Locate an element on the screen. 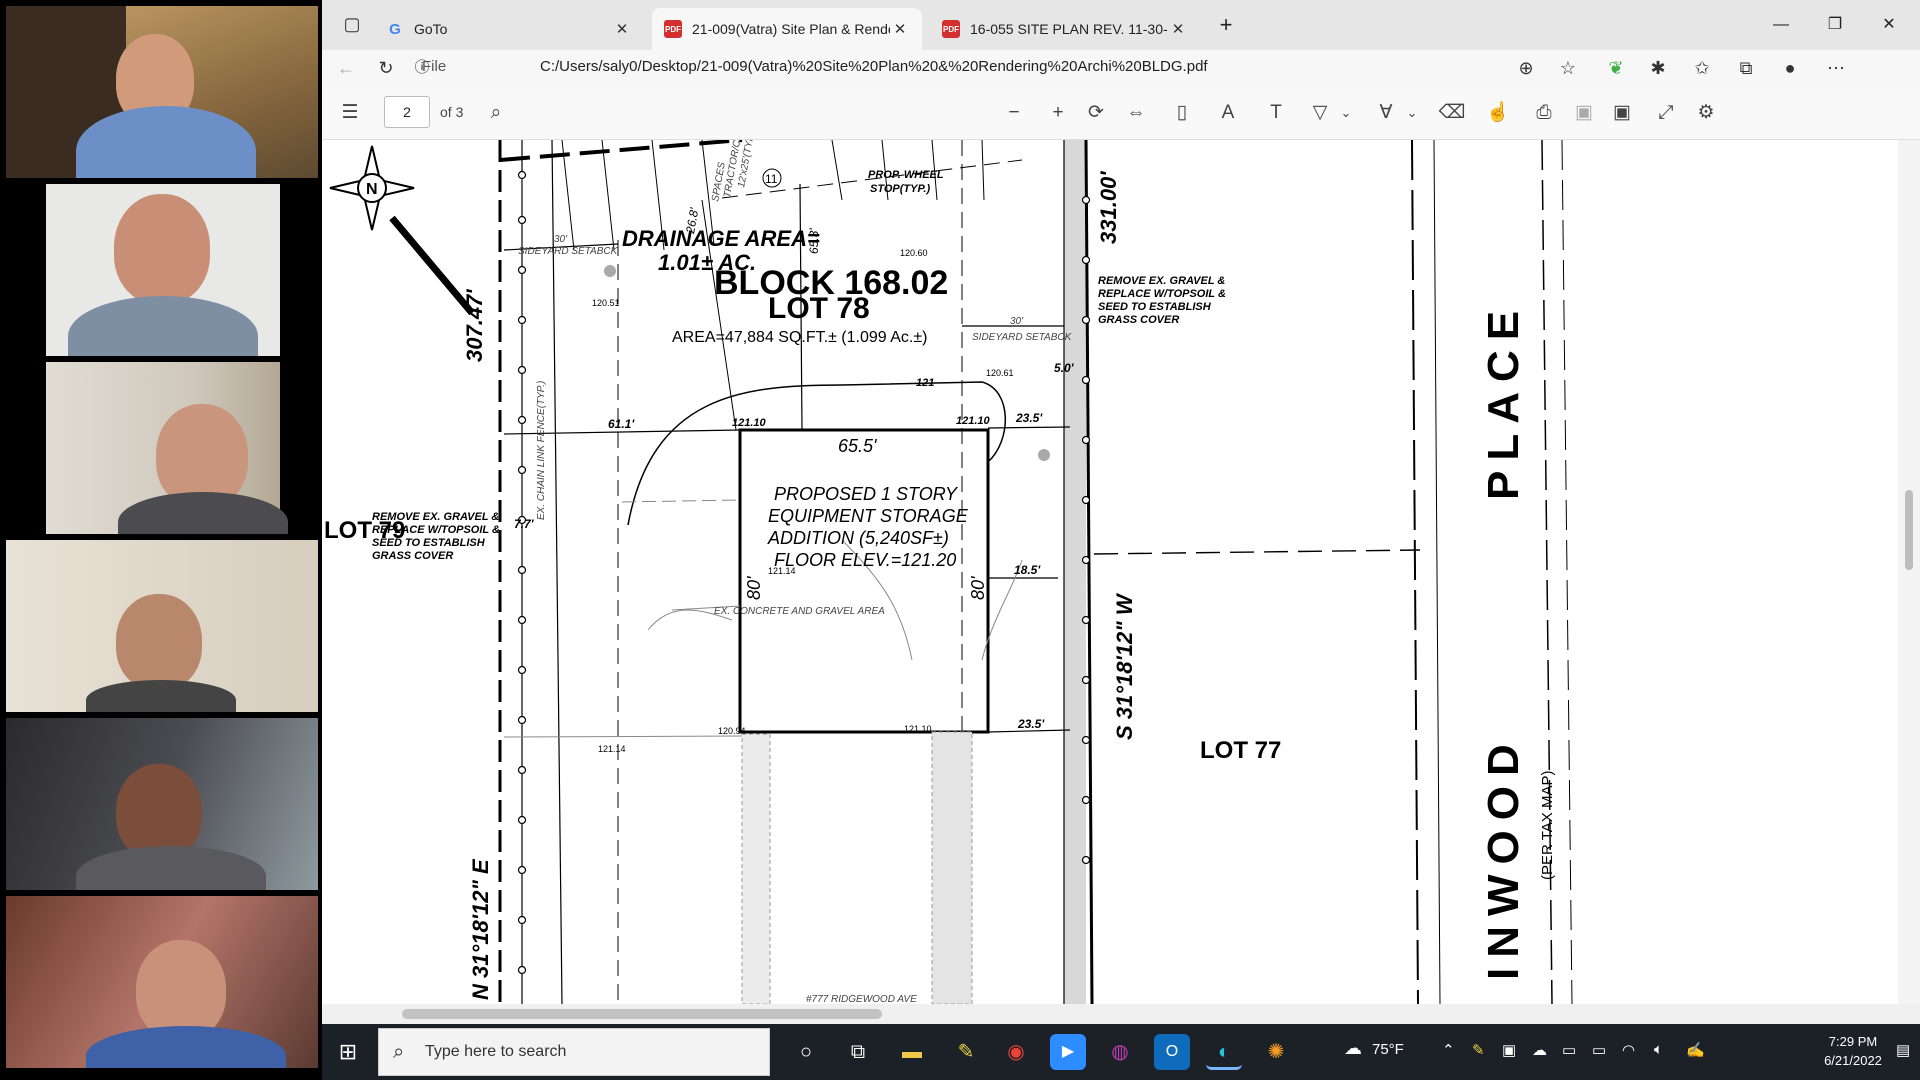 This screenshot has height=1080, width=1920. distance-west: 307.47' is located at coordinates (474, 325).